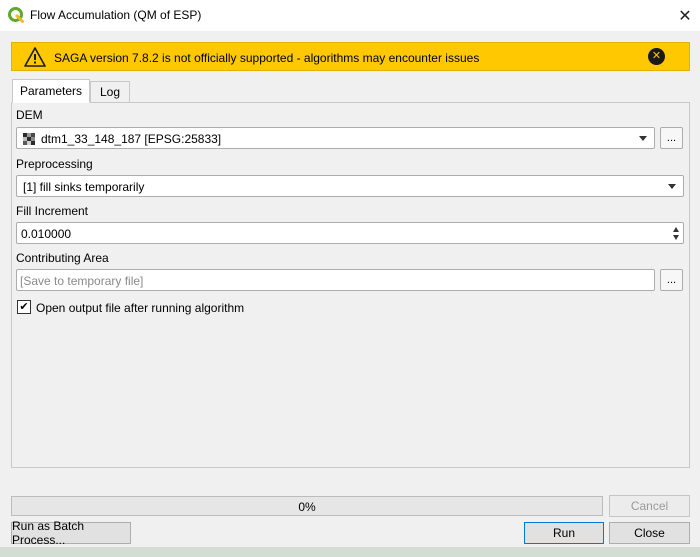 Image resolution: width=700 pixels, height=557 pixels. Describe the element at coordinates (330, 280) in the screenshot. I see `contributing-area-input` at that location.